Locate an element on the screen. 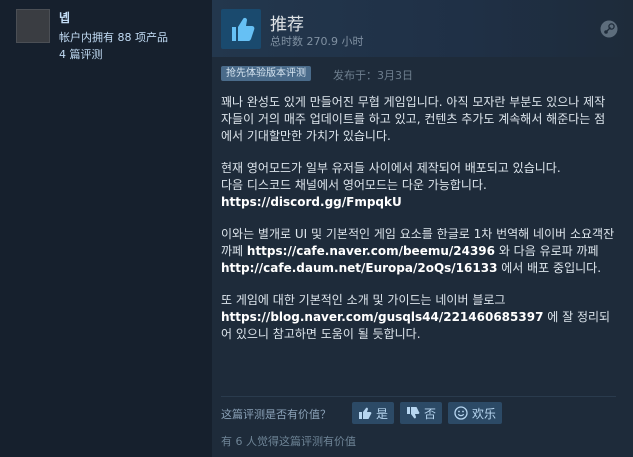 Image resolution: width=633 pixels, height=457 pixels. daum-cafe-link: http://cafe.daum.net/Europa/2oQs/16133 is located at coordinates (359, 268).